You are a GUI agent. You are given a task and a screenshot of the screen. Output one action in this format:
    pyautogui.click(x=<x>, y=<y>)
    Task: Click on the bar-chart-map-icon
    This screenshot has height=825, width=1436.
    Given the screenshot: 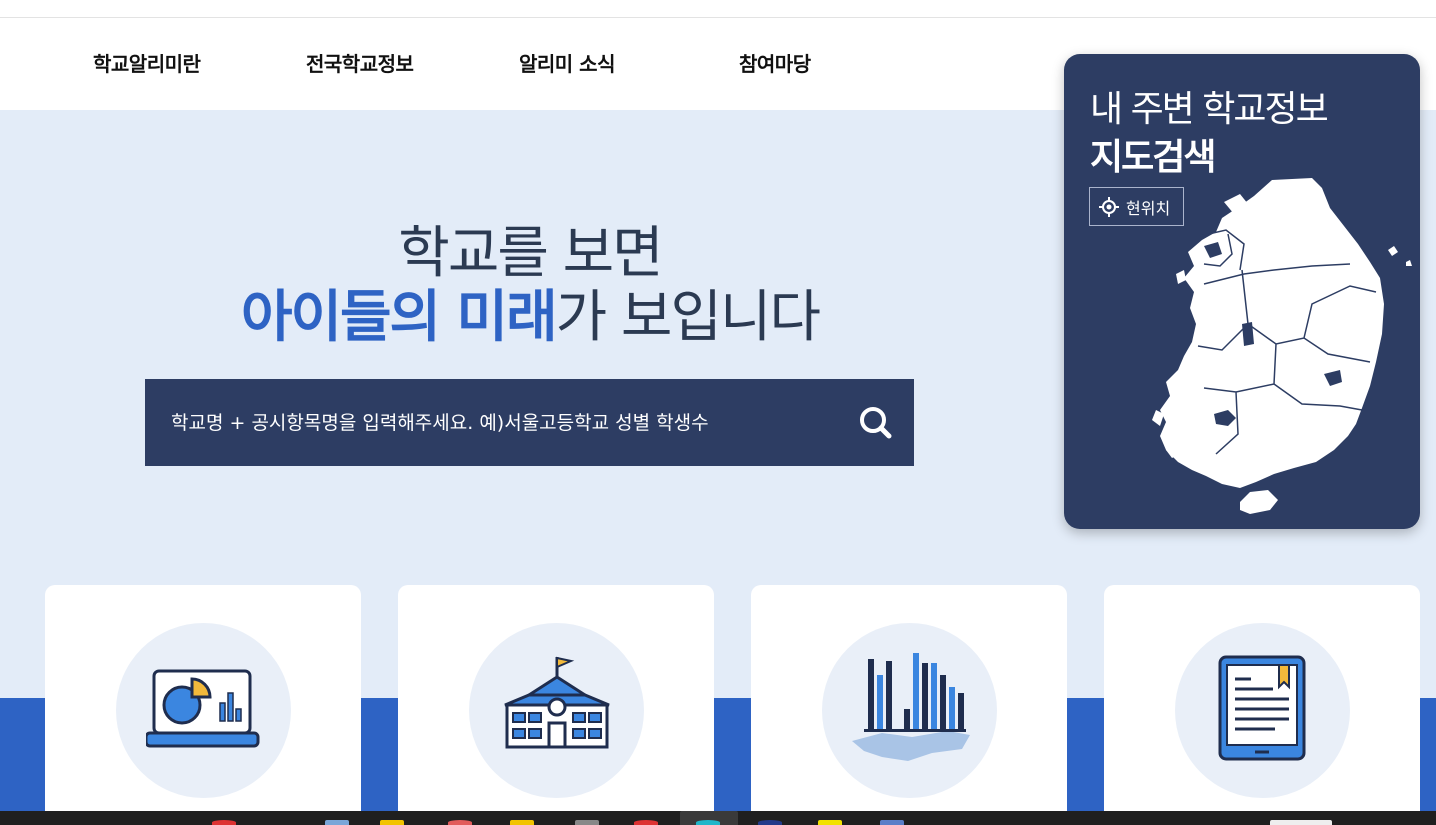 What is the action you would take?
    pyautogui.click(x=911, y=707)
    